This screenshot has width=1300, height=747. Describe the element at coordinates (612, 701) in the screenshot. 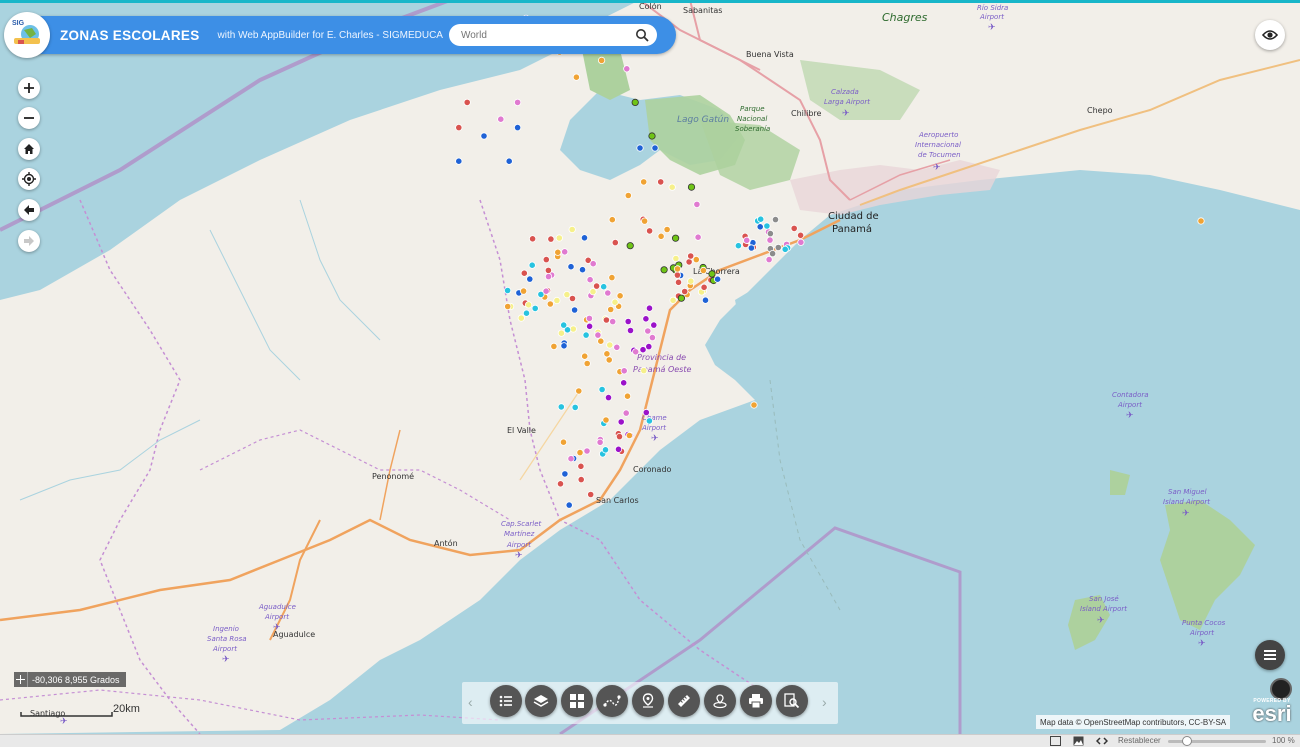

I see `directions-button` at that location.